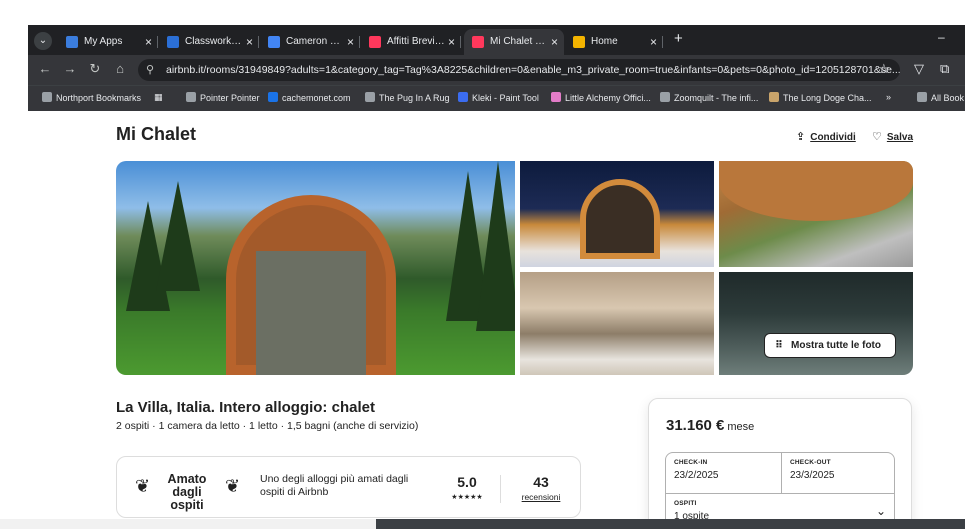 This screenshot has width=965, height=529. Describe the element at coordinates (723, 473) in the screenshot. I see `checkin-field: CHECK-IN 23/2/2025` at that location.